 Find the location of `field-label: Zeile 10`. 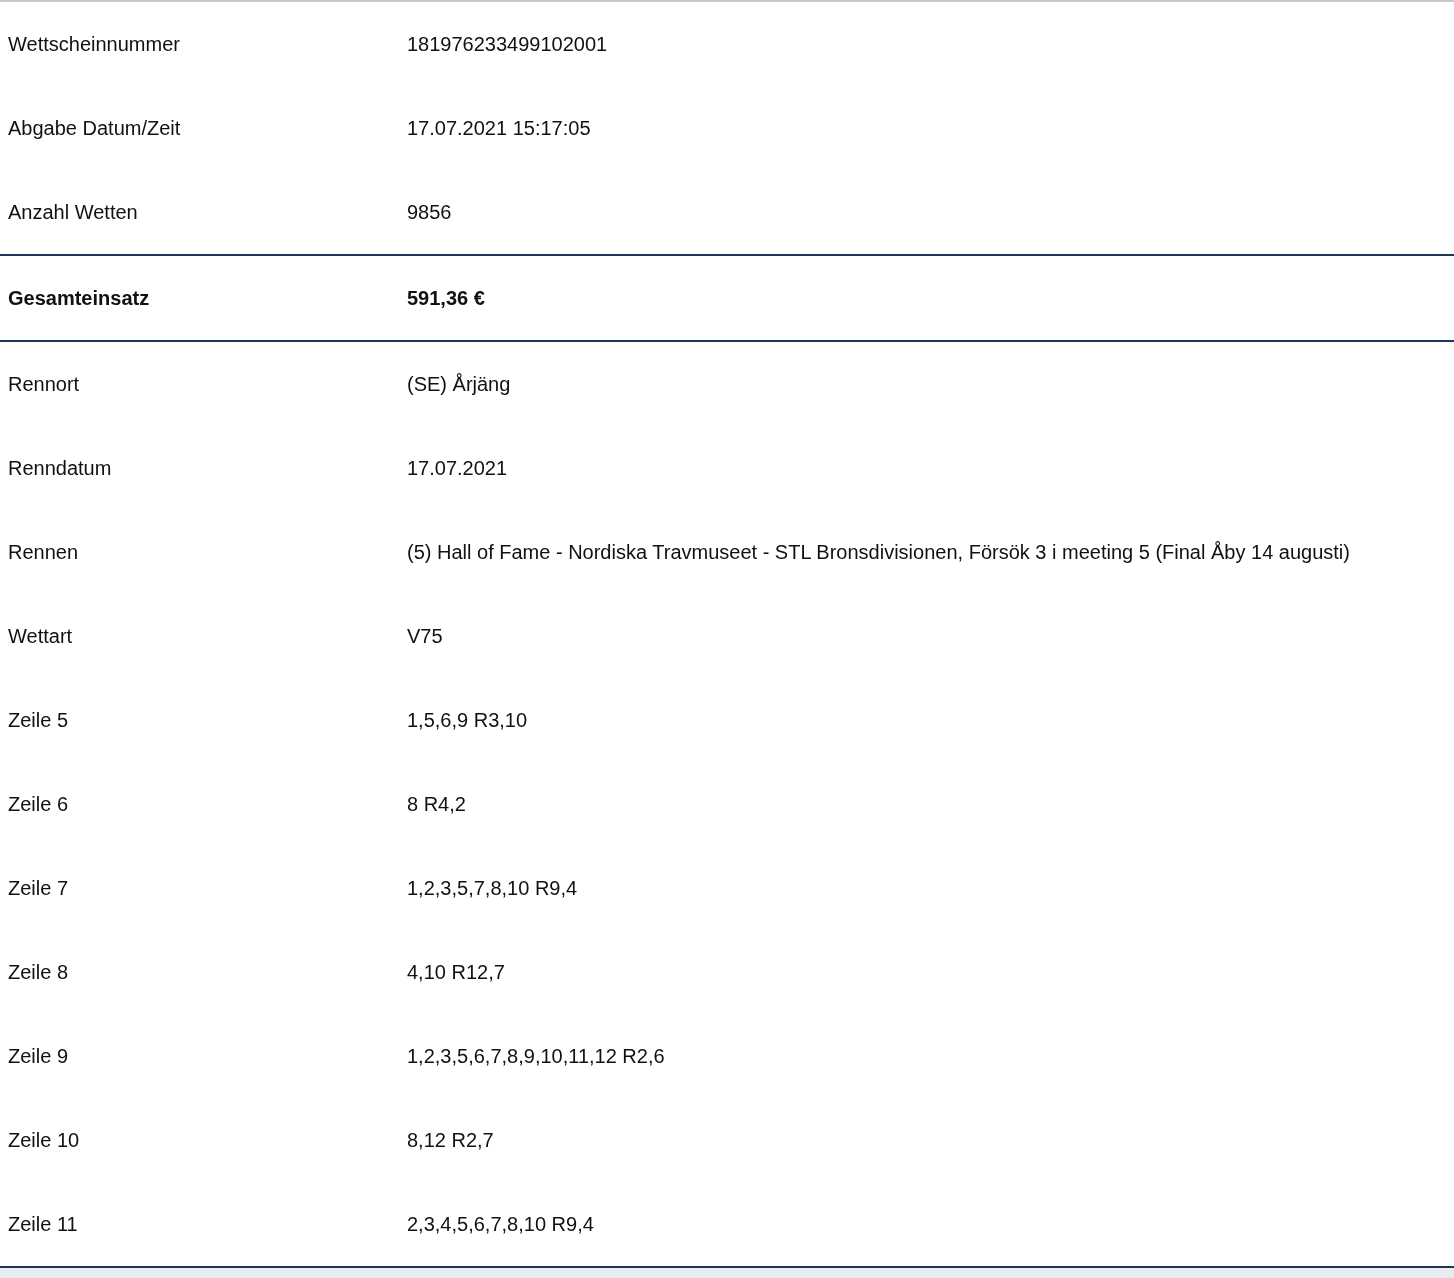

field-label: Zeile 10 is located at coordinates (44, 1140).